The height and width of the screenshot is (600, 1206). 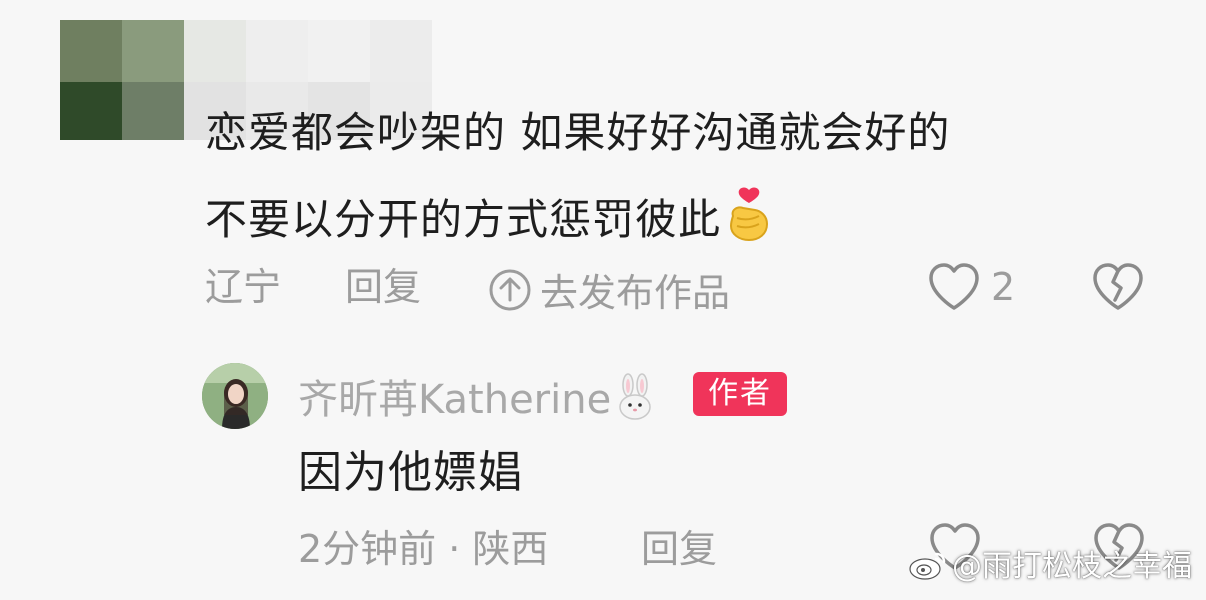 What do you see at coordinates (510, 290) in the screenshot?
I see `up-arrow-circle-icon` at bounding box center [510, 290].